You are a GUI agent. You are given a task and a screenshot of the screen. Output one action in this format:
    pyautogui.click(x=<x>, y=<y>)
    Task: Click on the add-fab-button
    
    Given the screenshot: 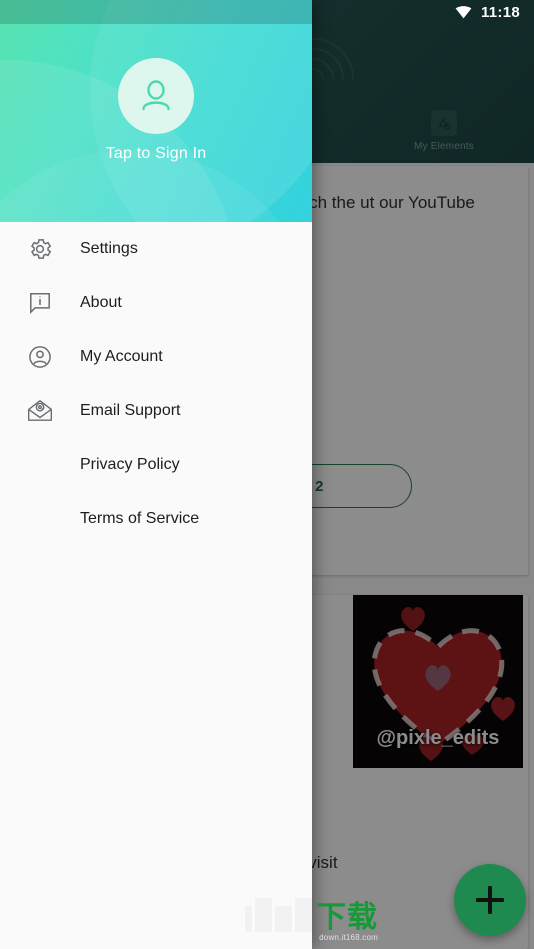 What is the action you would take?
    pyautogui.click(x=490, y=900)
    